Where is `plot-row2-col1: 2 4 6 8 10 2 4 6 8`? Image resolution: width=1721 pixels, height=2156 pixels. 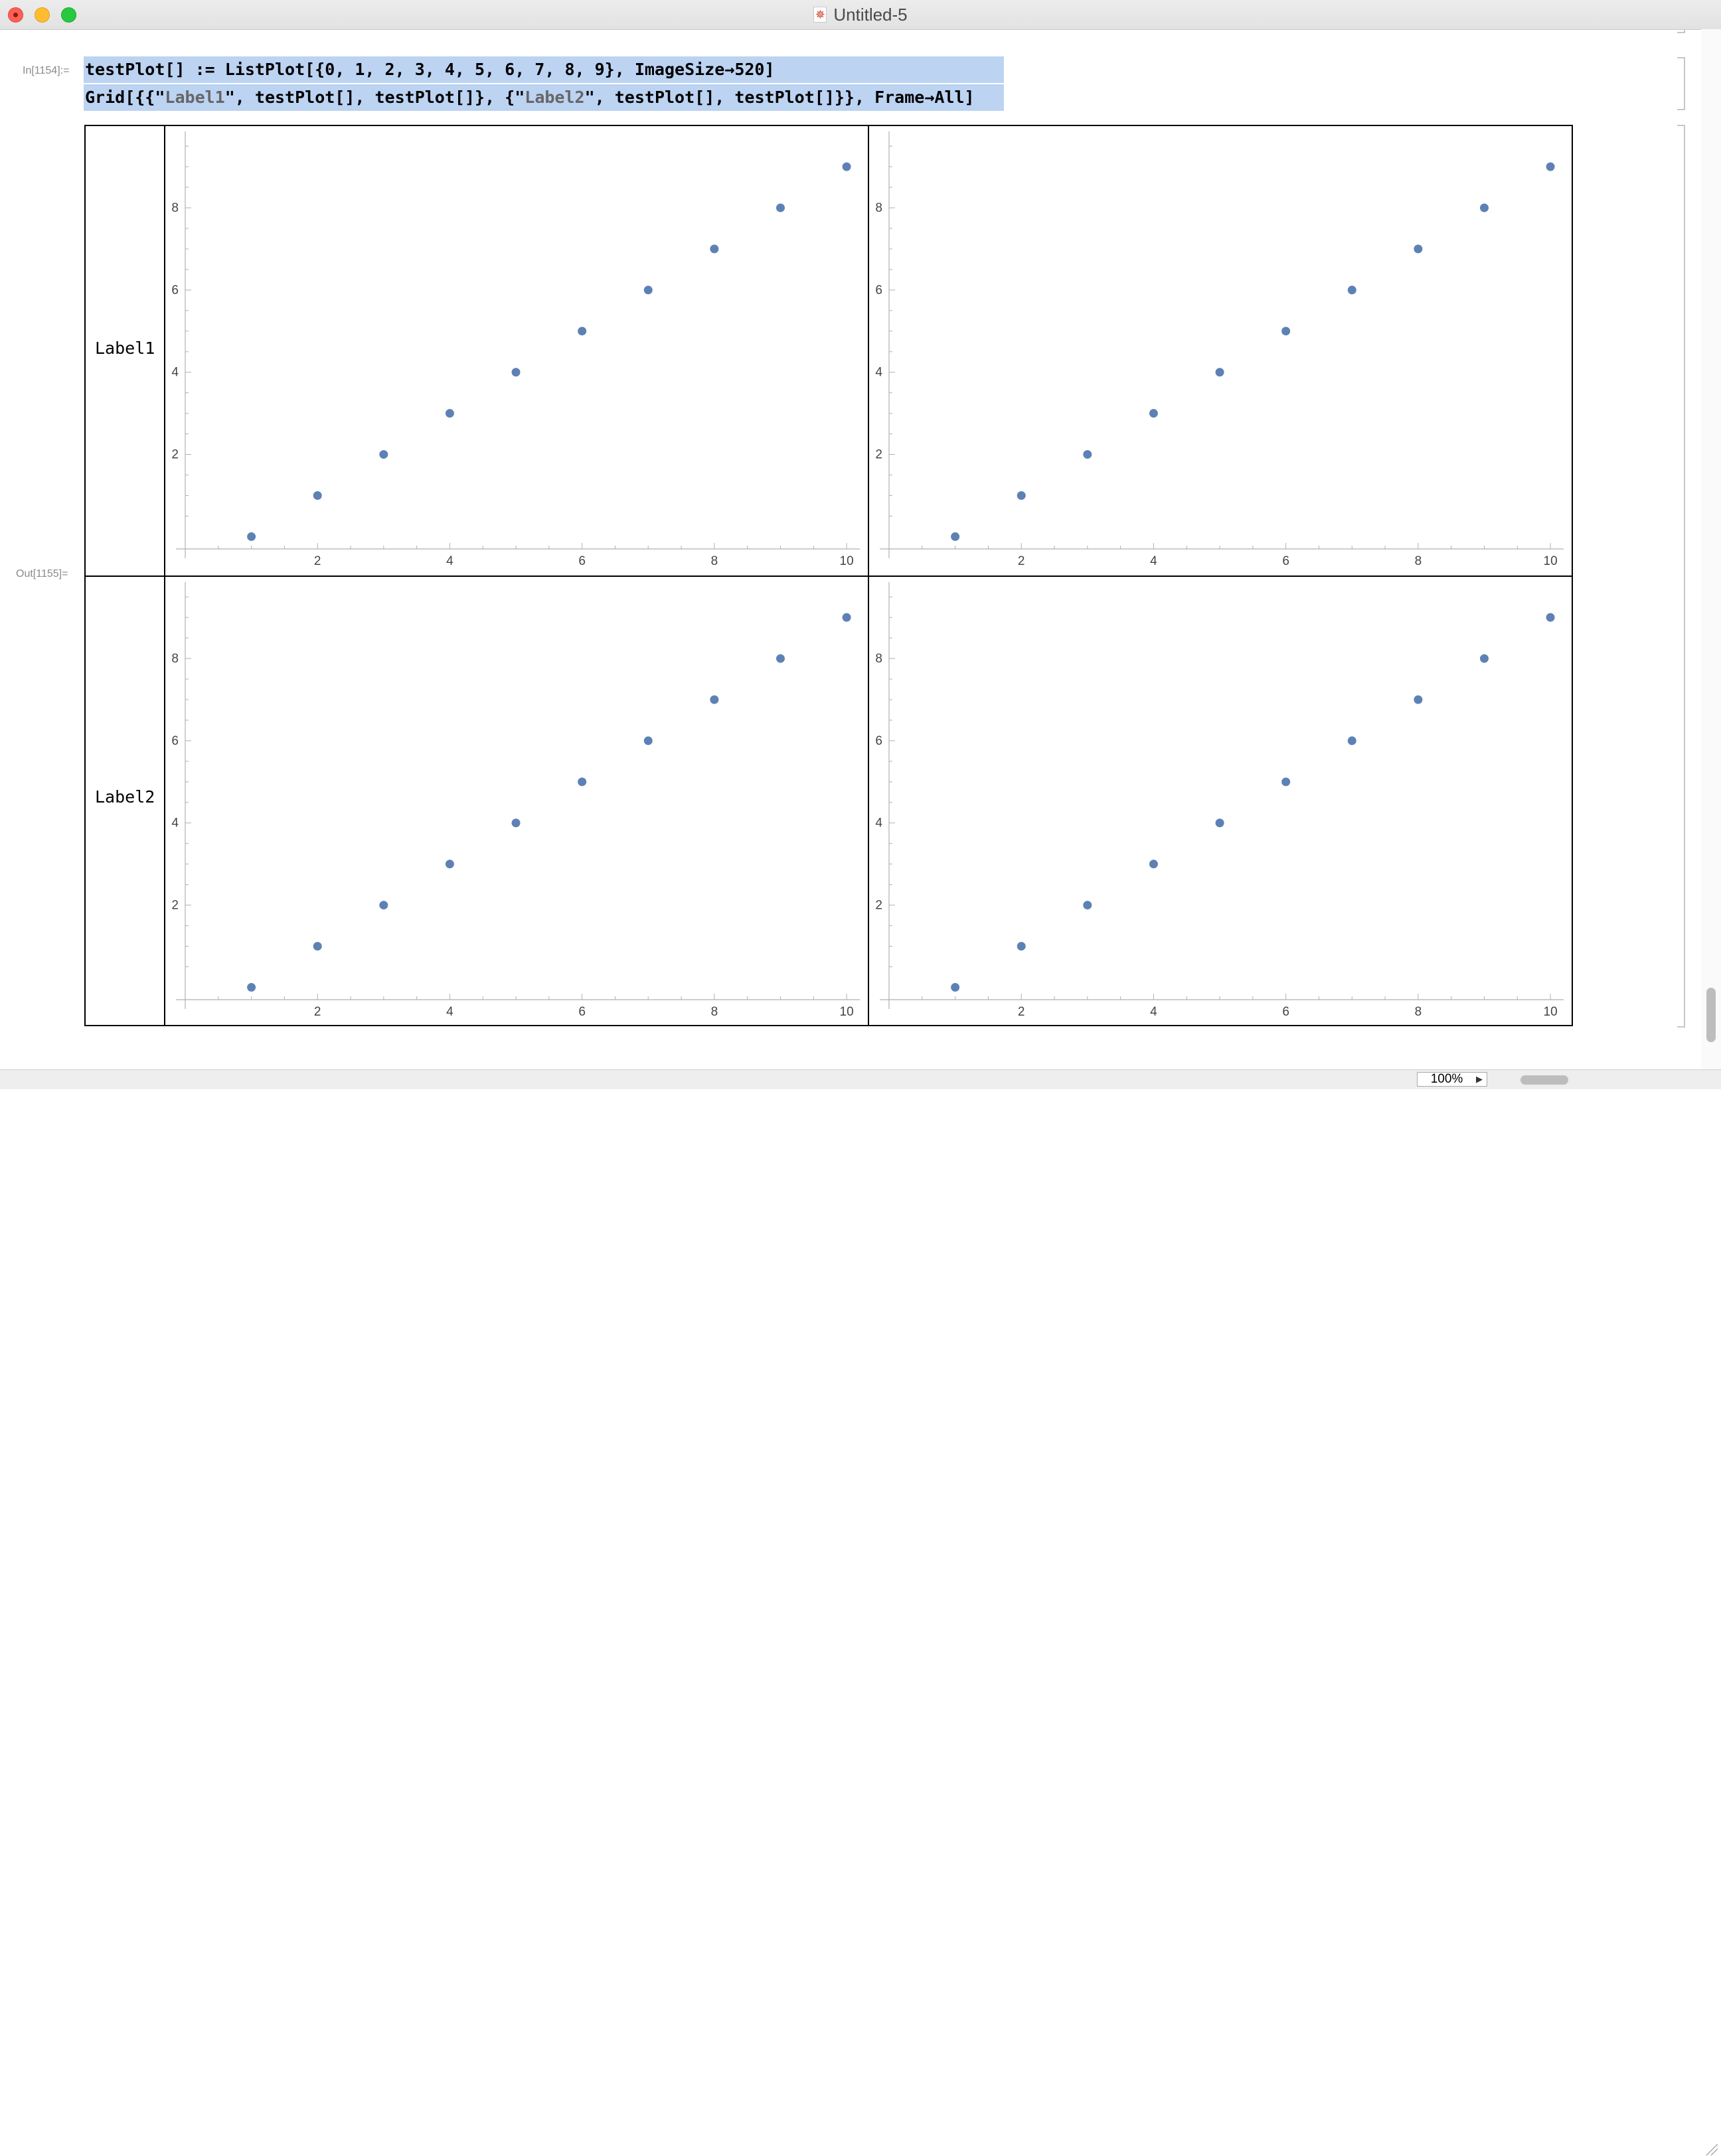 plot-row2-col1: 2 4 6 8 10 2 4 6 8 is located at coordinates (516, 802).